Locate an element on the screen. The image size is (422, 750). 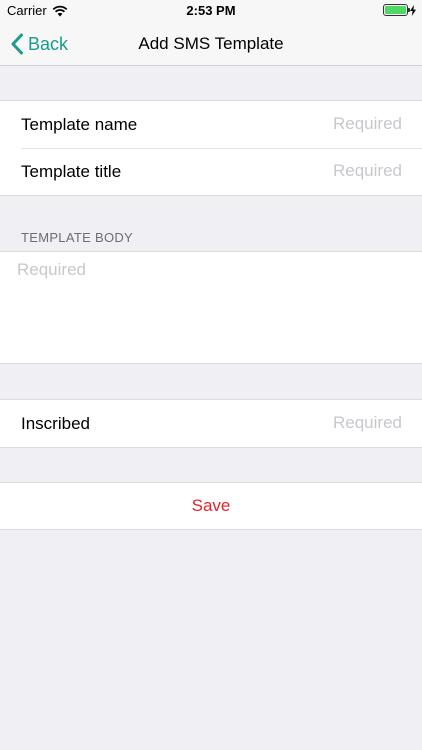
inscribed-row: Inscribed is located at coordinates (211, 423).